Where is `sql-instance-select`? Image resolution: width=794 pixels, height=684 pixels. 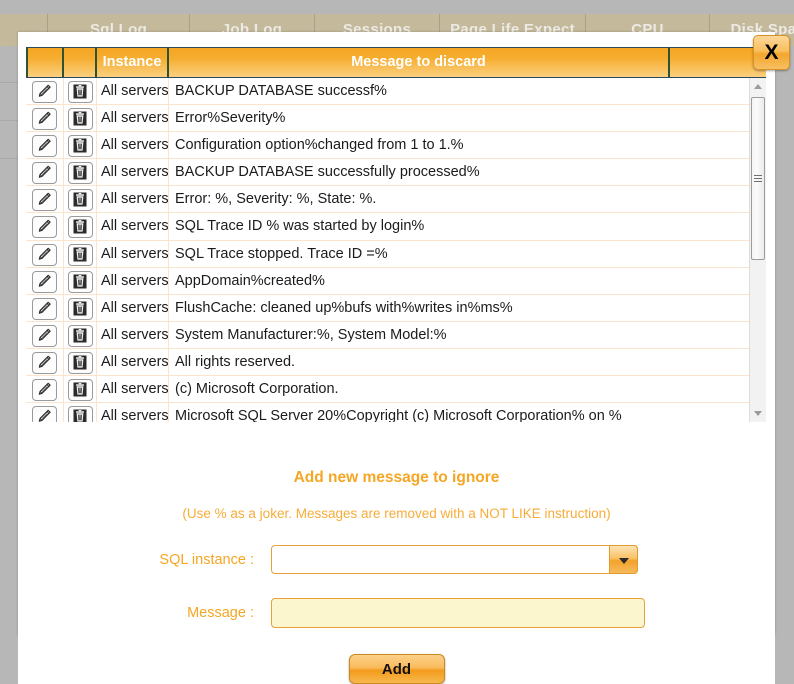
sql-instance-select is located at coordinates (454, 559).